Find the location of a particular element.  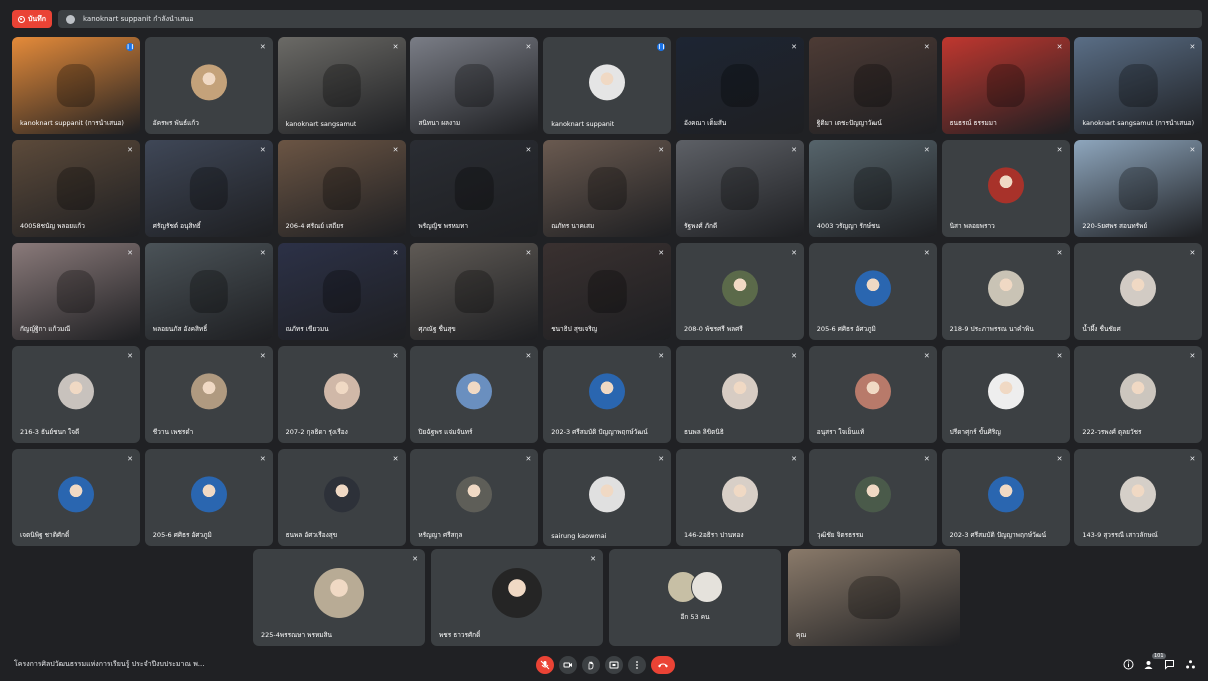

participant-tile: ✕ นิสา พลอยพราว is located at coordinates (1005, 188).